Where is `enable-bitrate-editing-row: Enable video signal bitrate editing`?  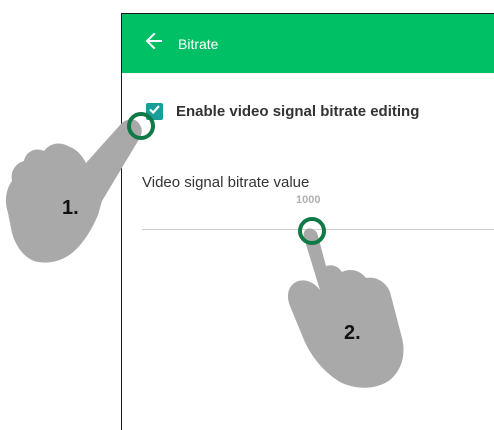
enable-bitrate-editing-row: Enable video signal bitrate editing is located at coordinates (282, 111).